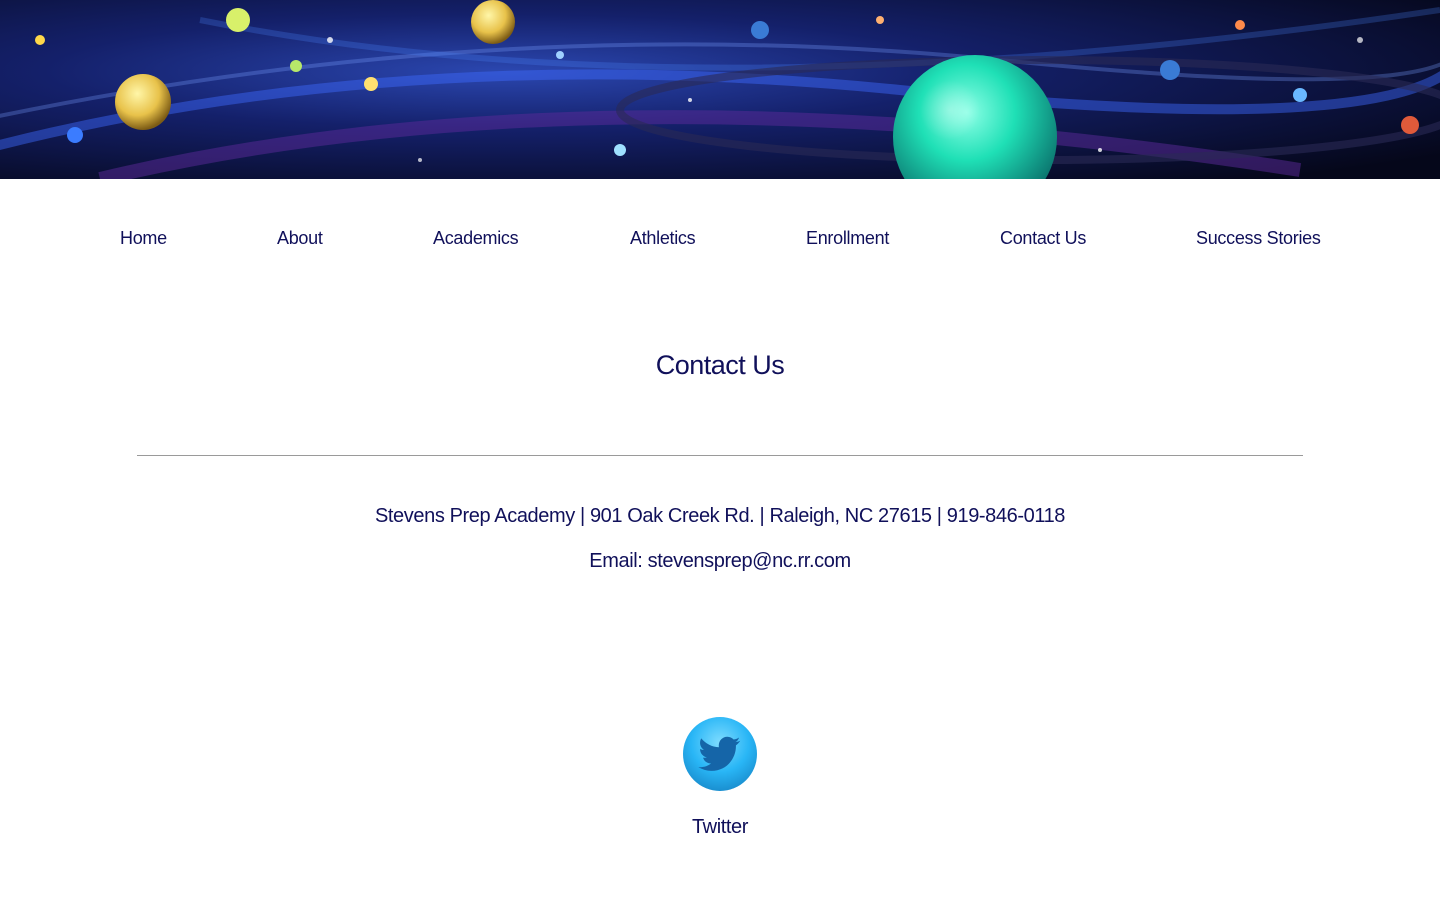  I want to click on twitter-icon, so click(720, 754).